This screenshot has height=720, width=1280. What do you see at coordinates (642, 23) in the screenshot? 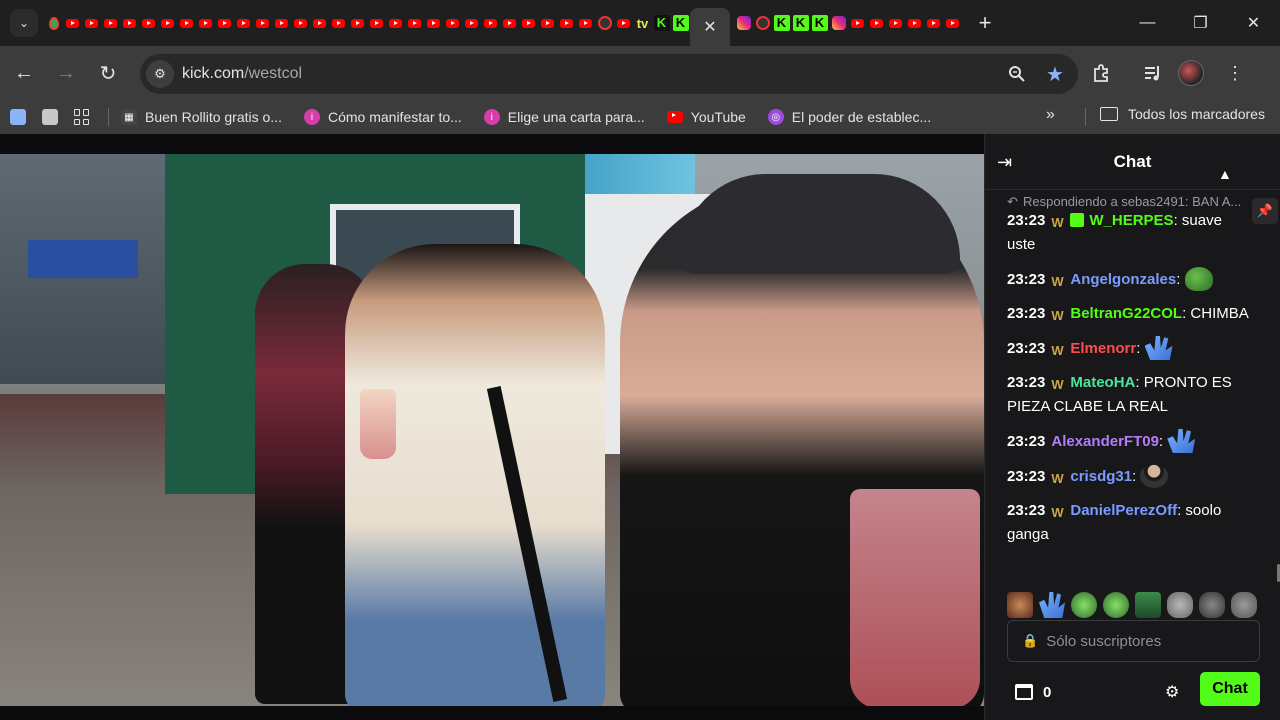
I see `tab-tv: tv` at bounding box center [642, 23].